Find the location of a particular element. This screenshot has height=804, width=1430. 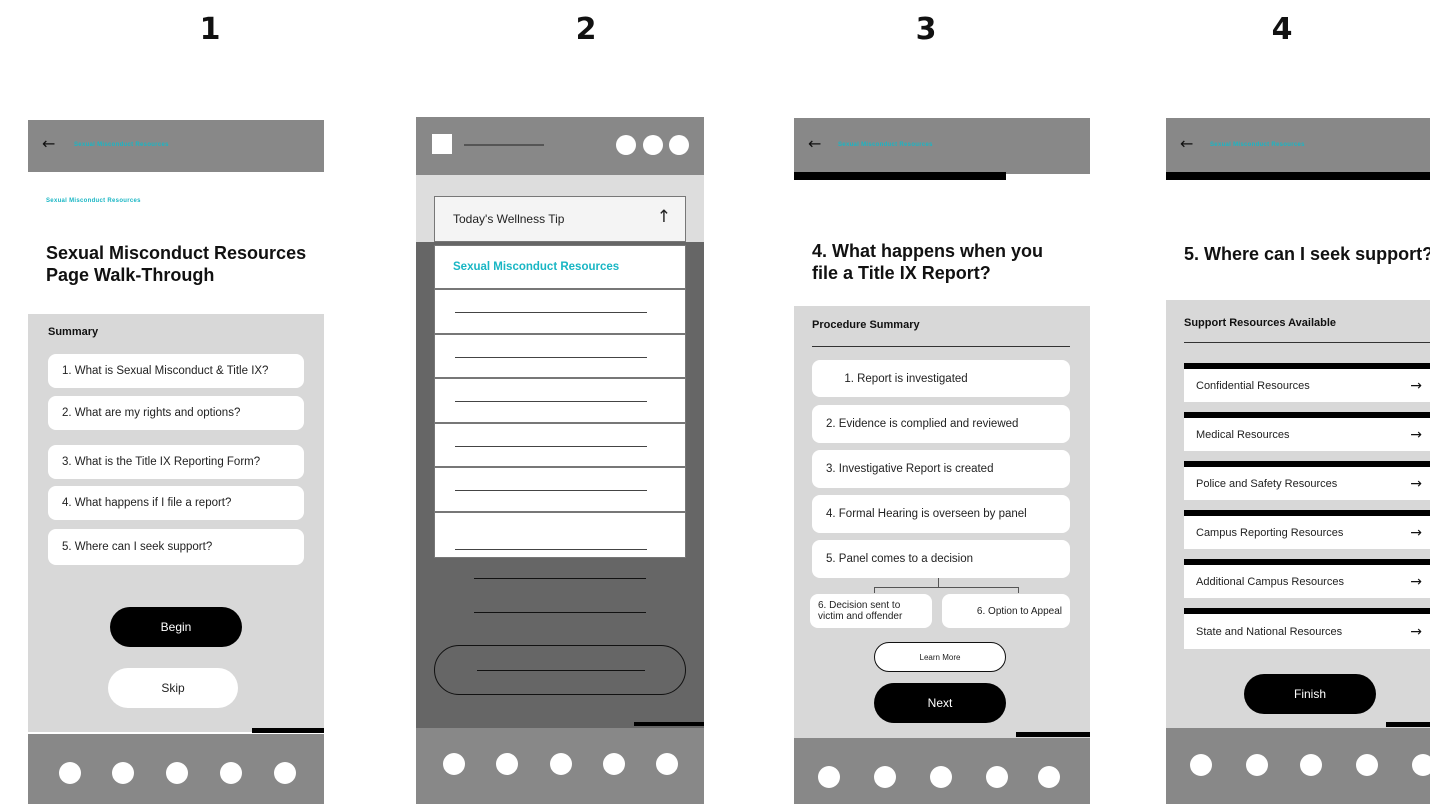

page-title-line-1: 4. What happens when you is located at coordinates (928, 251).